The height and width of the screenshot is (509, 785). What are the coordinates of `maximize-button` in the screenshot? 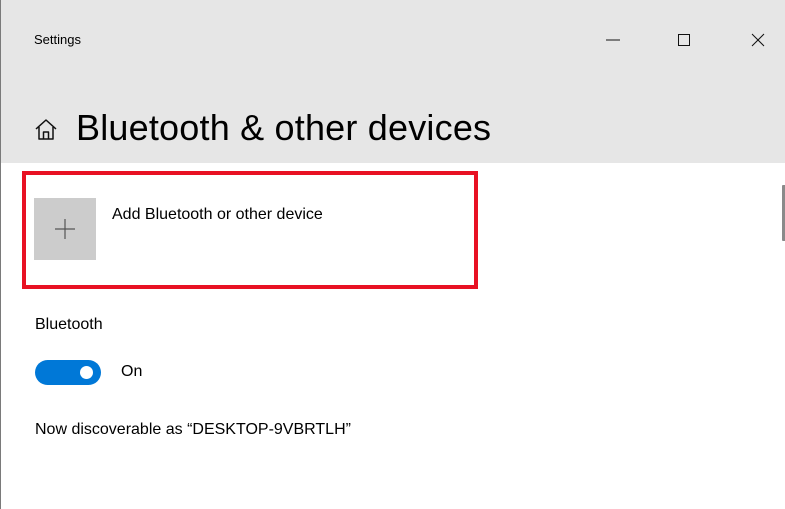 It's located at (684, 40).